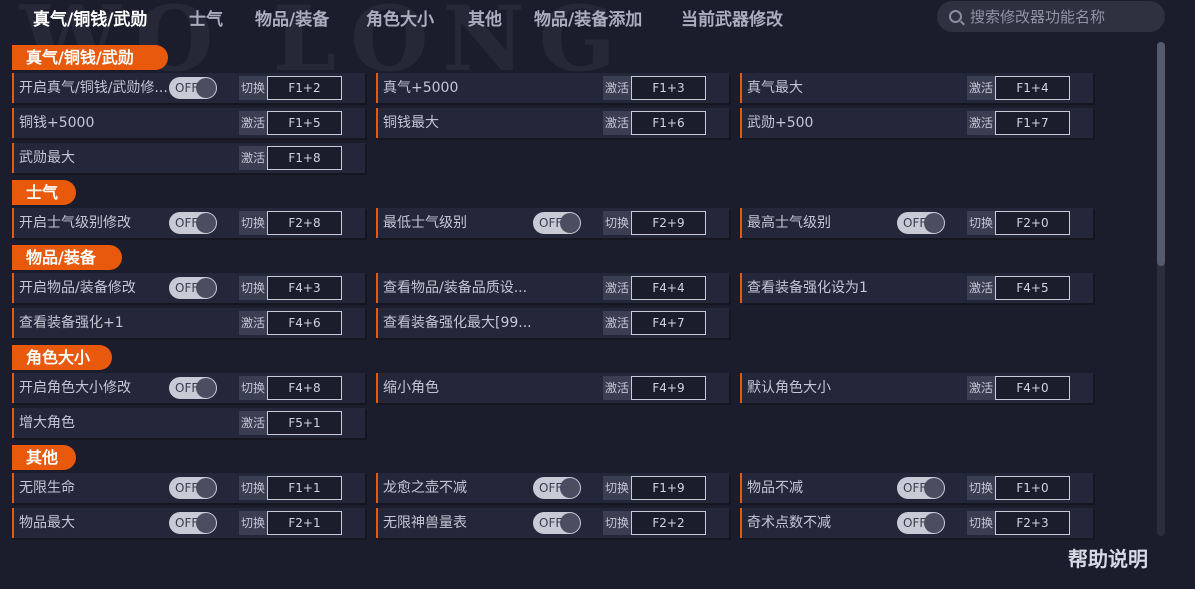 Image resolution: width=1195 pixels, height=589 pixels. What do you see at coordinates (1032, 123) in the screenshot?
I see `hotkey-field: F1+7` at bounding box center [1032, 123].